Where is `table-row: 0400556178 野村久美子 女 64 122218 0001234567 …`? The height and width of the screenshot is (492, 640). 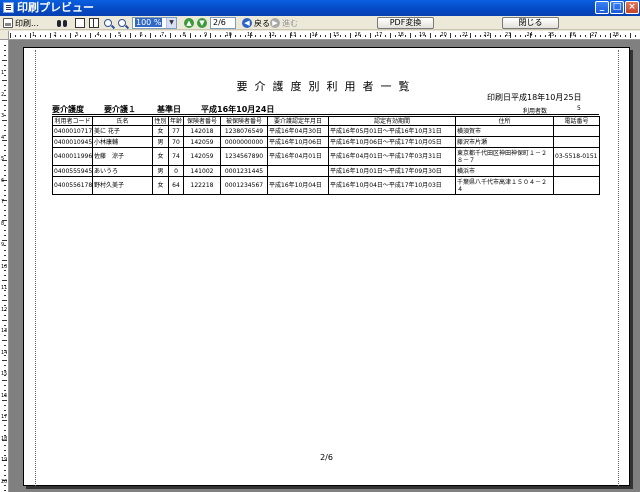 table-row: 0400556178 野村久美子 女 64 122218 0001234567 … is located at coordinates (326, 185).